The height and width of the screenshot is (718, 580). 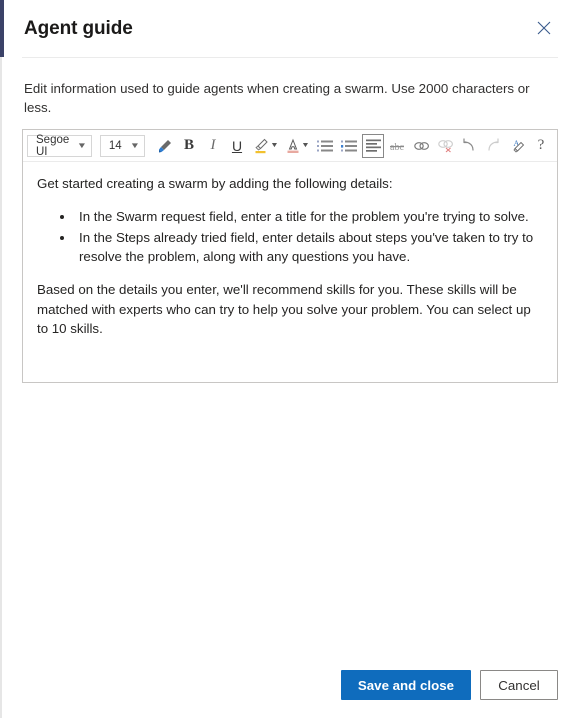 I want to click on italic-icon: I, so click(x=213, y=145).